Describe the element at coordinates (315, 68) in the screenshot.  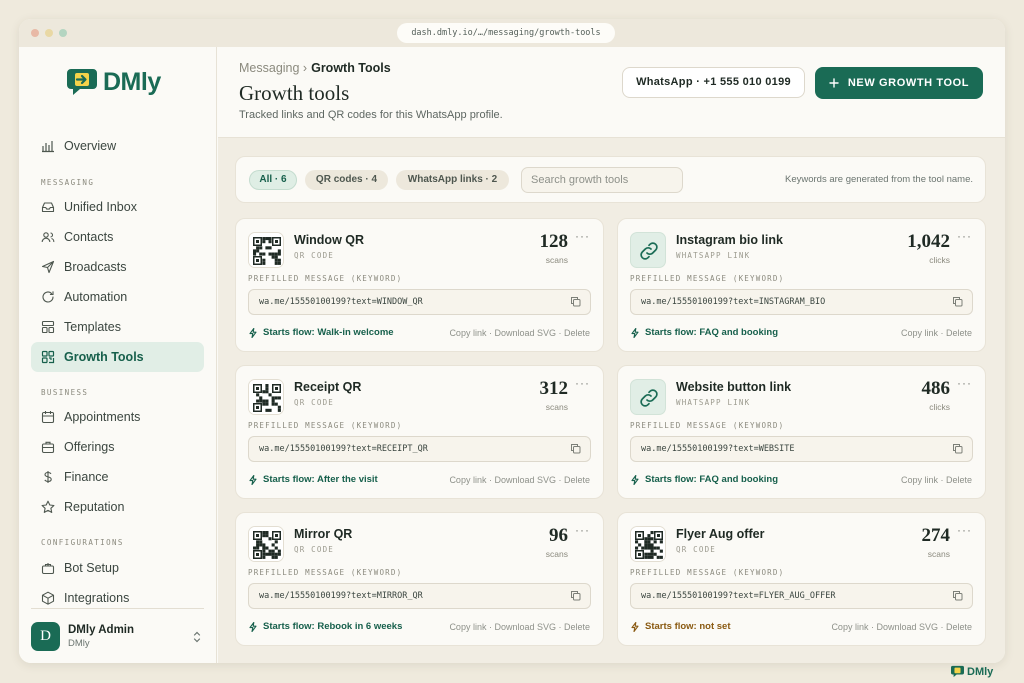
I see `breadcrumb: Messaging › Growth Tools` at that location.